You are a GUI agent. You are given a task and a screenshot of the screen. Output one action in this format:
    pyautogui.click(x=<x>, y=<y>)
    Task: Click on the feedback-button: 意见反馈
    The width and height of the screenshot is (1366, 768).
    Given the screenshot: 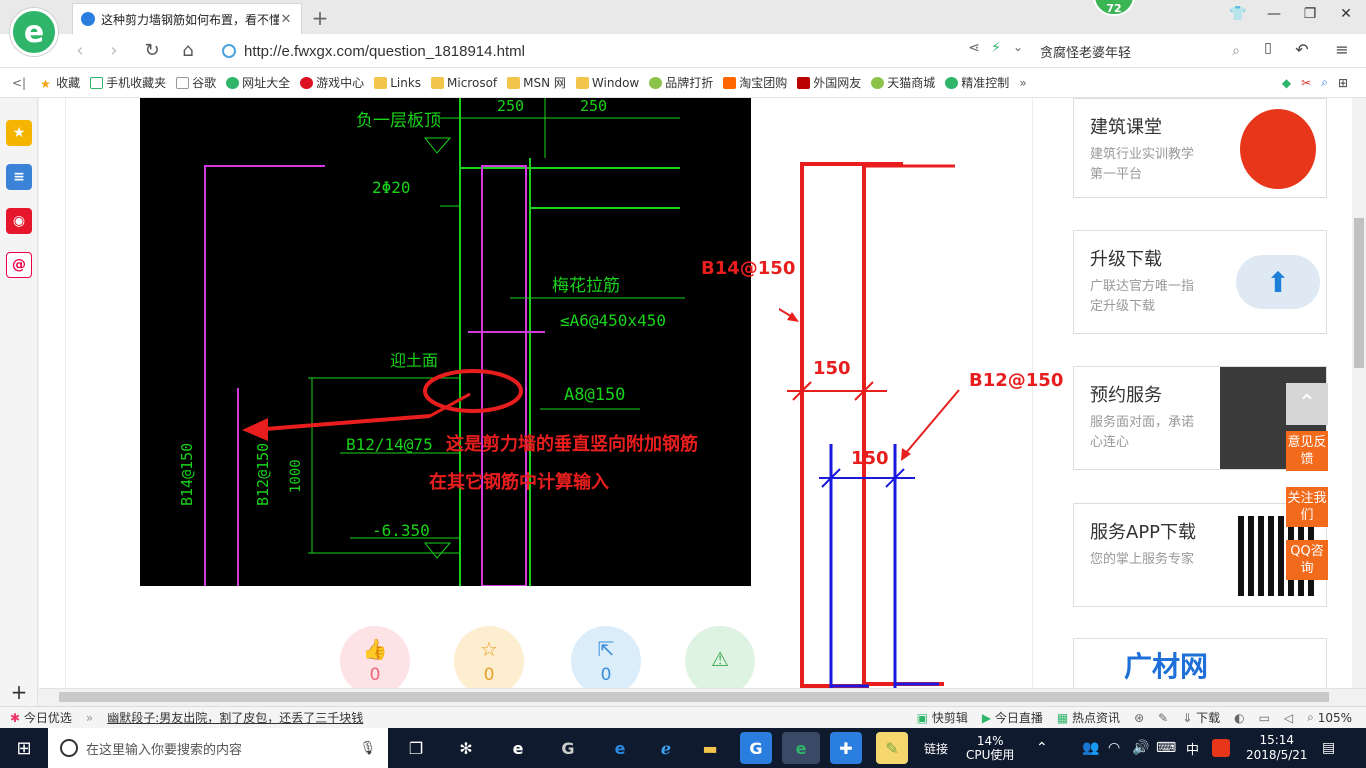 What is the action you would take?
    pyautogui.click(x=1307, y=451)
    